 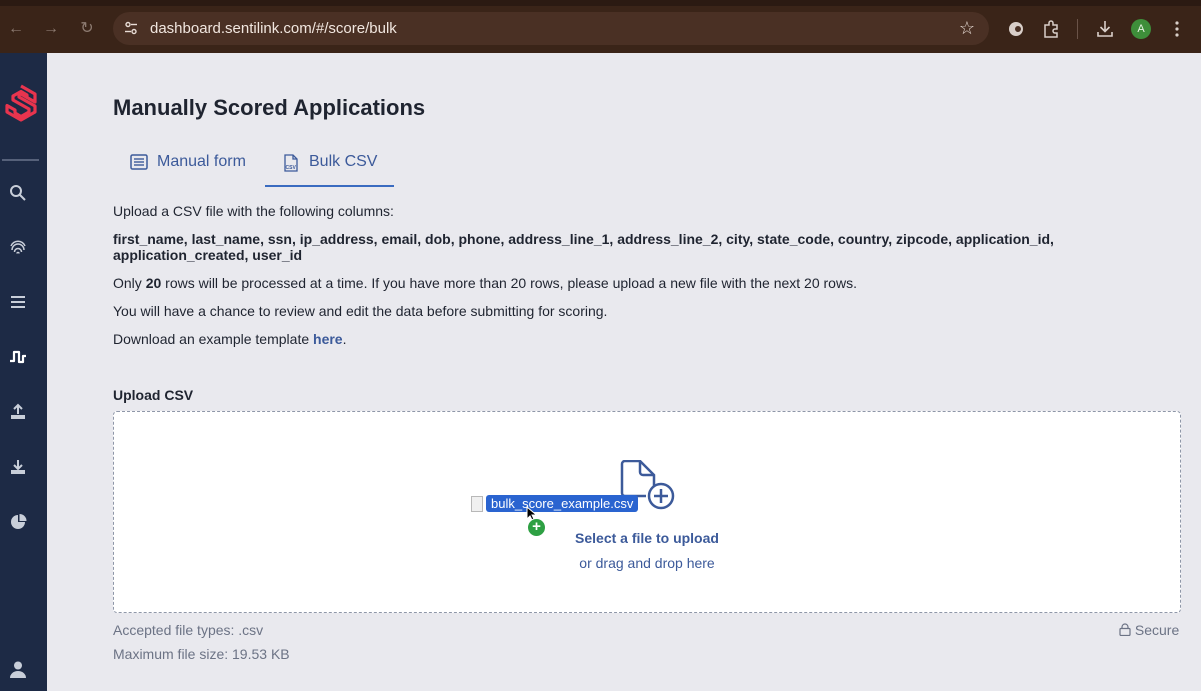 What do you see at coordinates (18, 522) in the screenshot?
I see `pie-chart-icon` at bounding box center [18, 522].